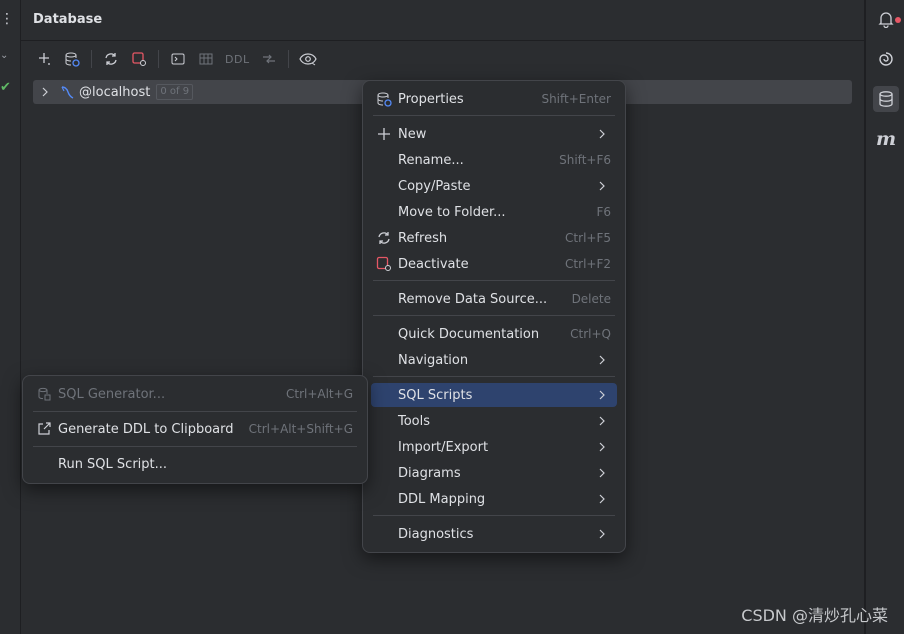 The image size is (904, 634). I want to click on menu-item-remove-data-source: Remove Data Source... Delete, so click(494, 299).